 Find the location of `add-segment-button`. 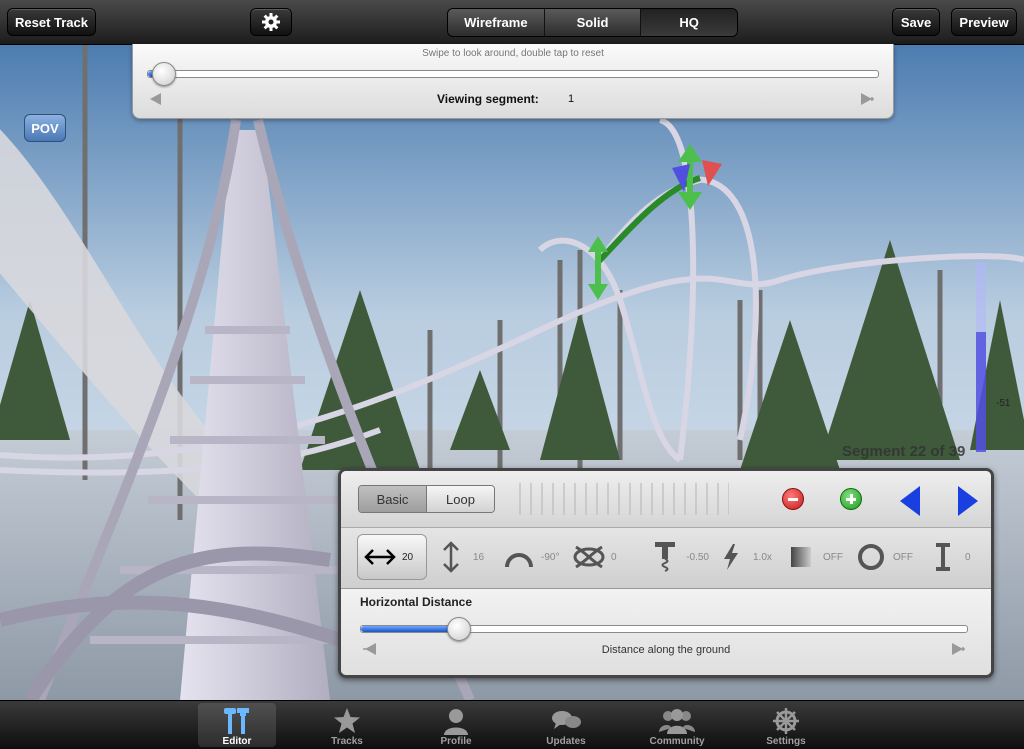

add-segment-button is located at coordinates (851, 499).